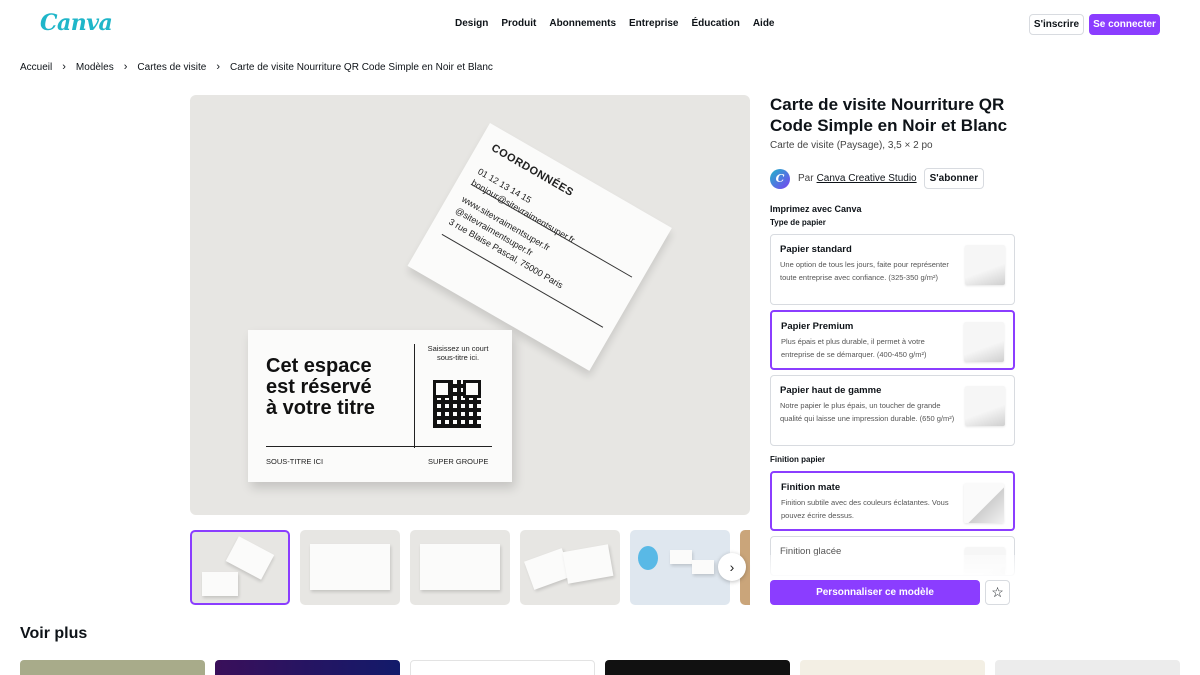 This screenshot has height=675, width=1200. What do you see at coordinates (582, 23) in the screenshot?
I see `nav-abonnements: Abonnements` at bounding box center [582, 23].